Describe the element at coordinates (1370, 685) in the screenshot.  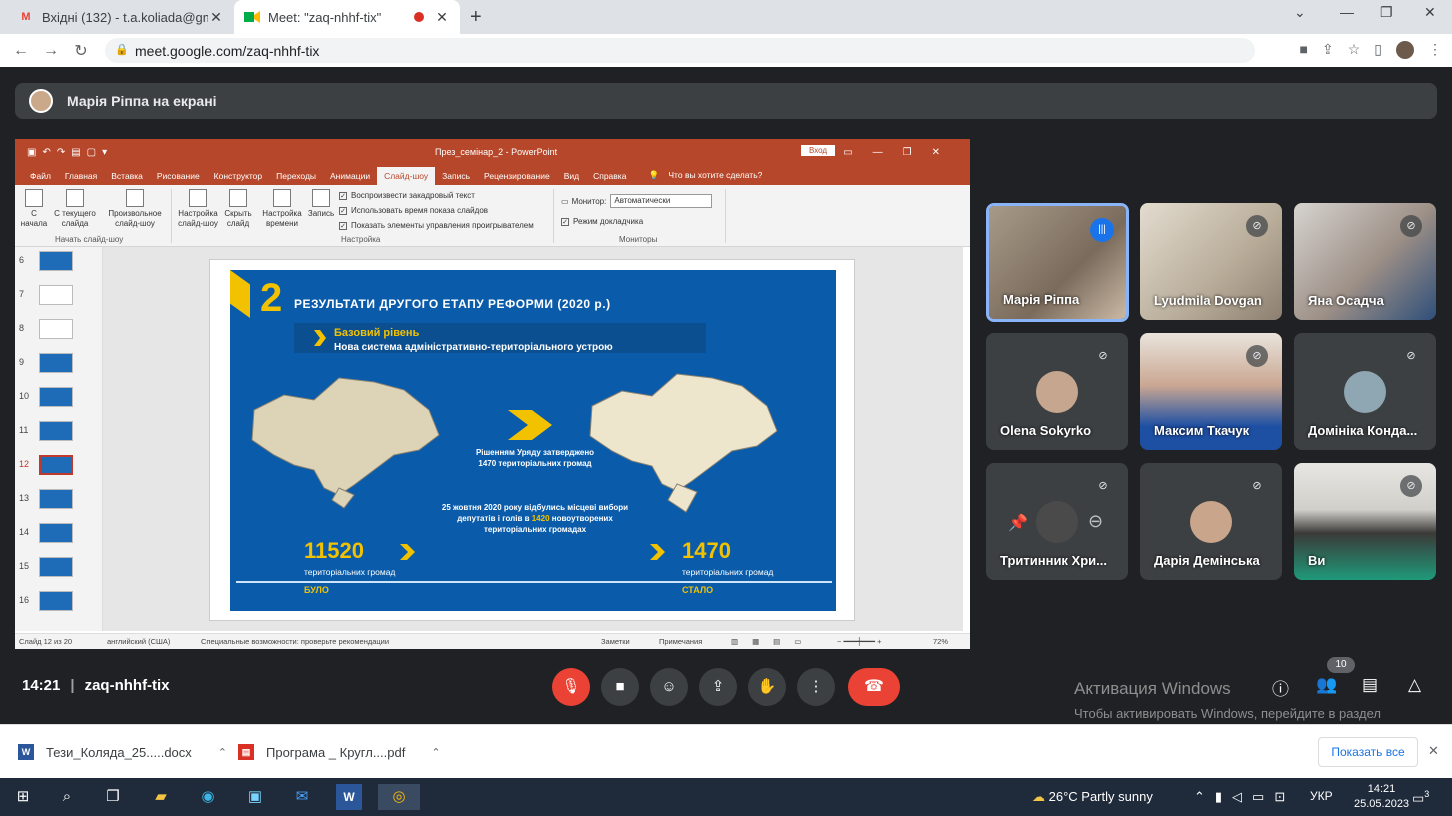
I see `chat-icon: ▤` at that location.